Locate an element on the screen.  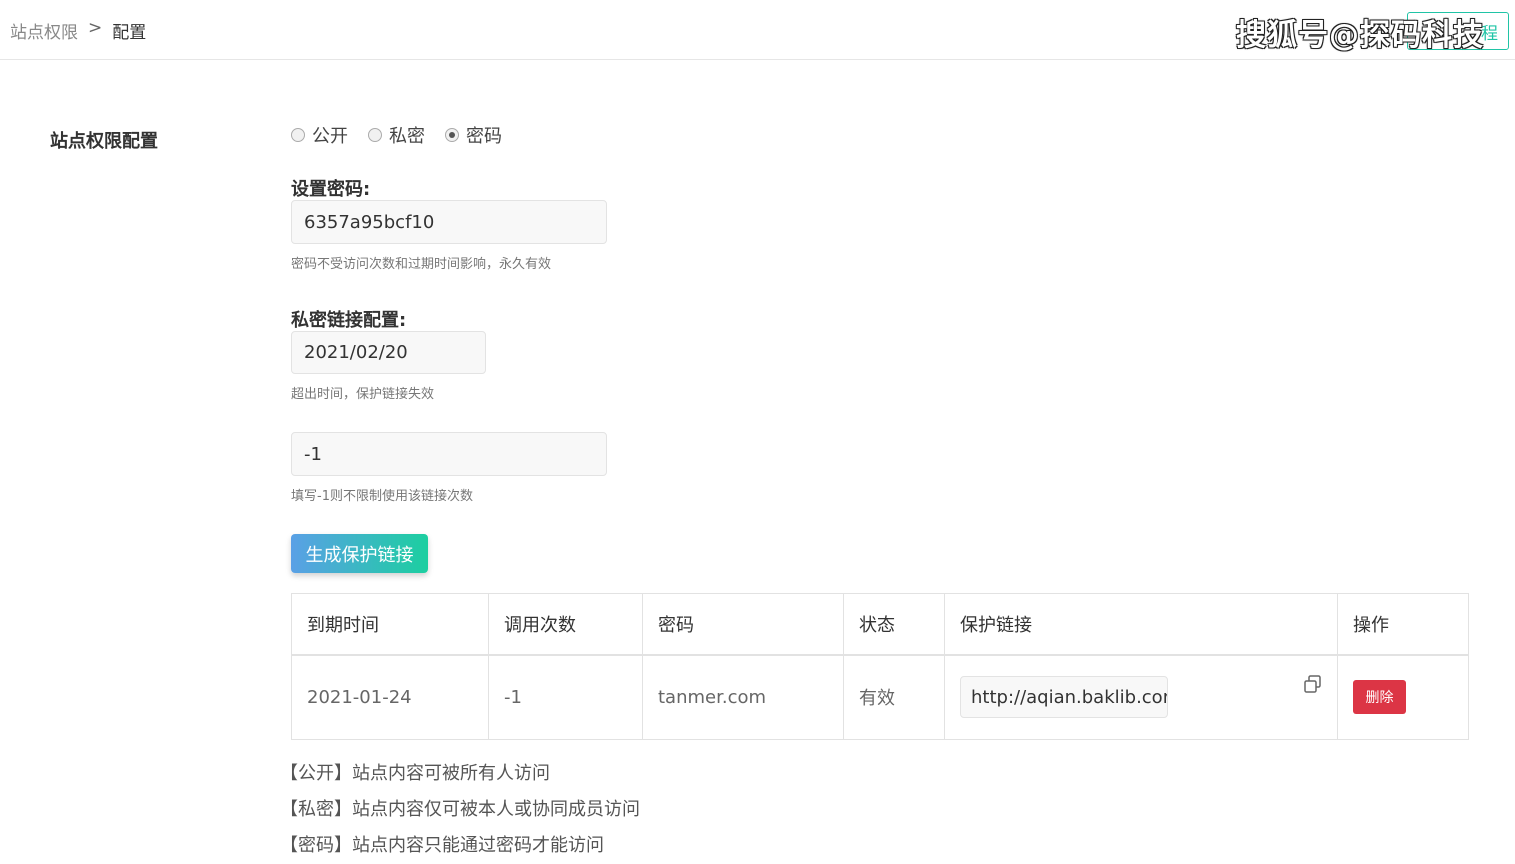
copy-icon is located at coordinates (1313, 684).